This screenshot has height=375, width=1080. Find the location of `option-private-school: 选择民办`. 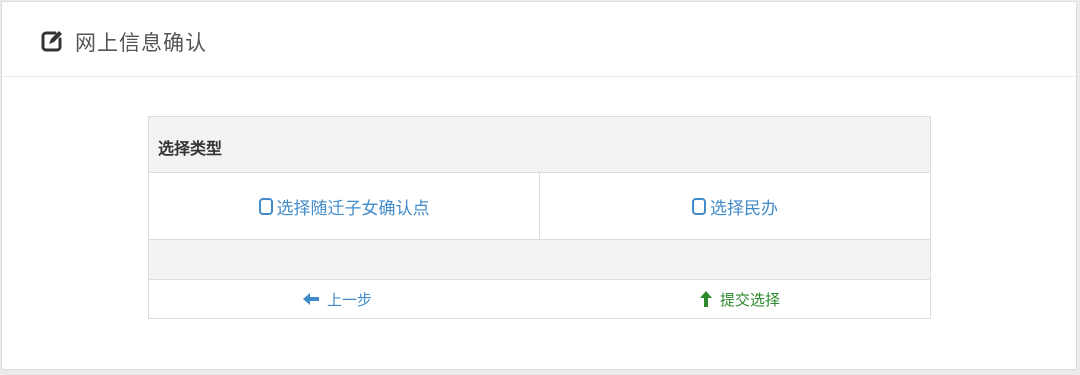

option-private-school: 选择民办 is located at coordinates (735, 206).